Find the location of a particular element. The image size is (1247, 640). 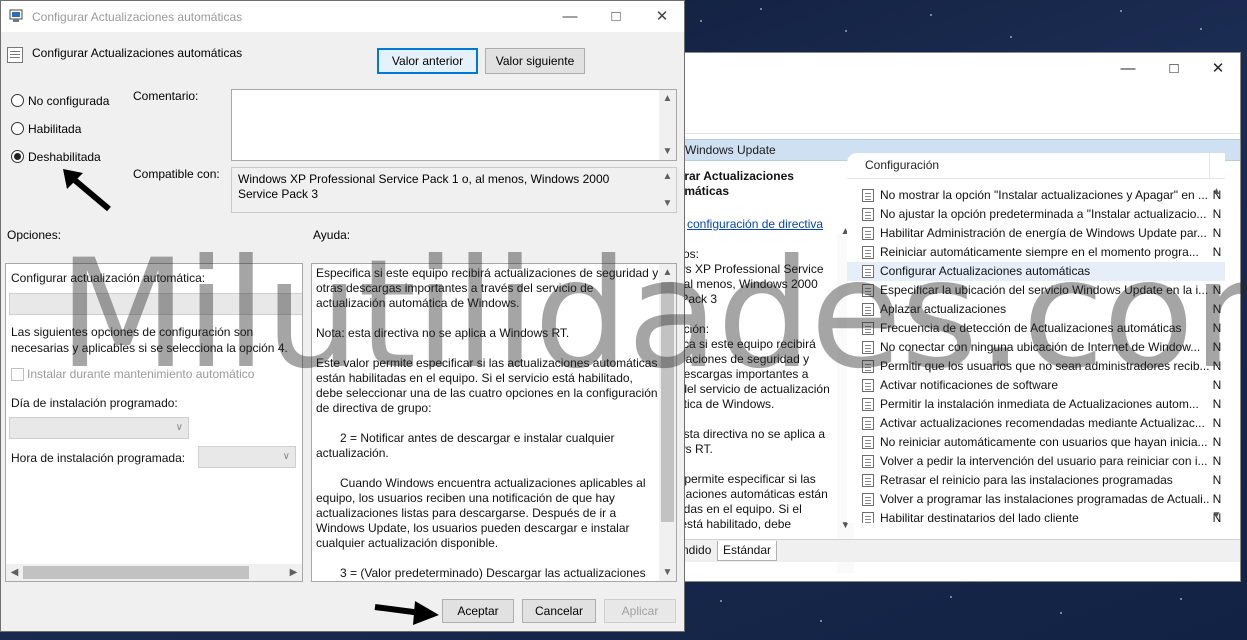

options-hscrollbar: ◀ ▶ is located at coordinates (154, 572).